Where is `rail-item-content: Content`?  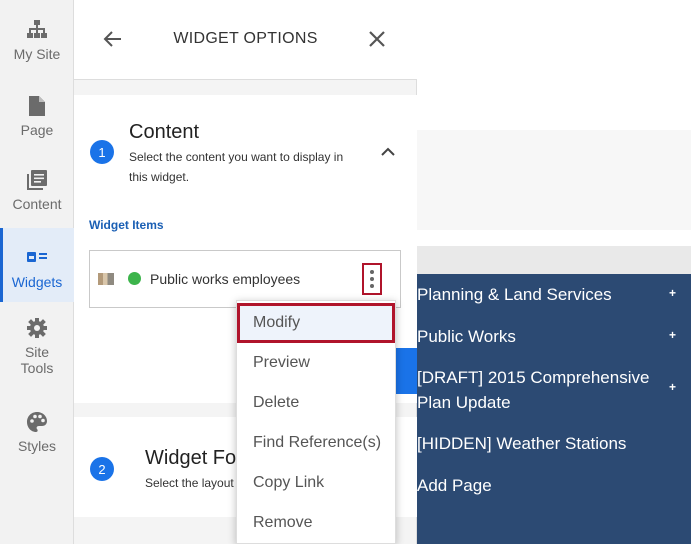 rail-item-content: Content is located at coordinates (37, 190).